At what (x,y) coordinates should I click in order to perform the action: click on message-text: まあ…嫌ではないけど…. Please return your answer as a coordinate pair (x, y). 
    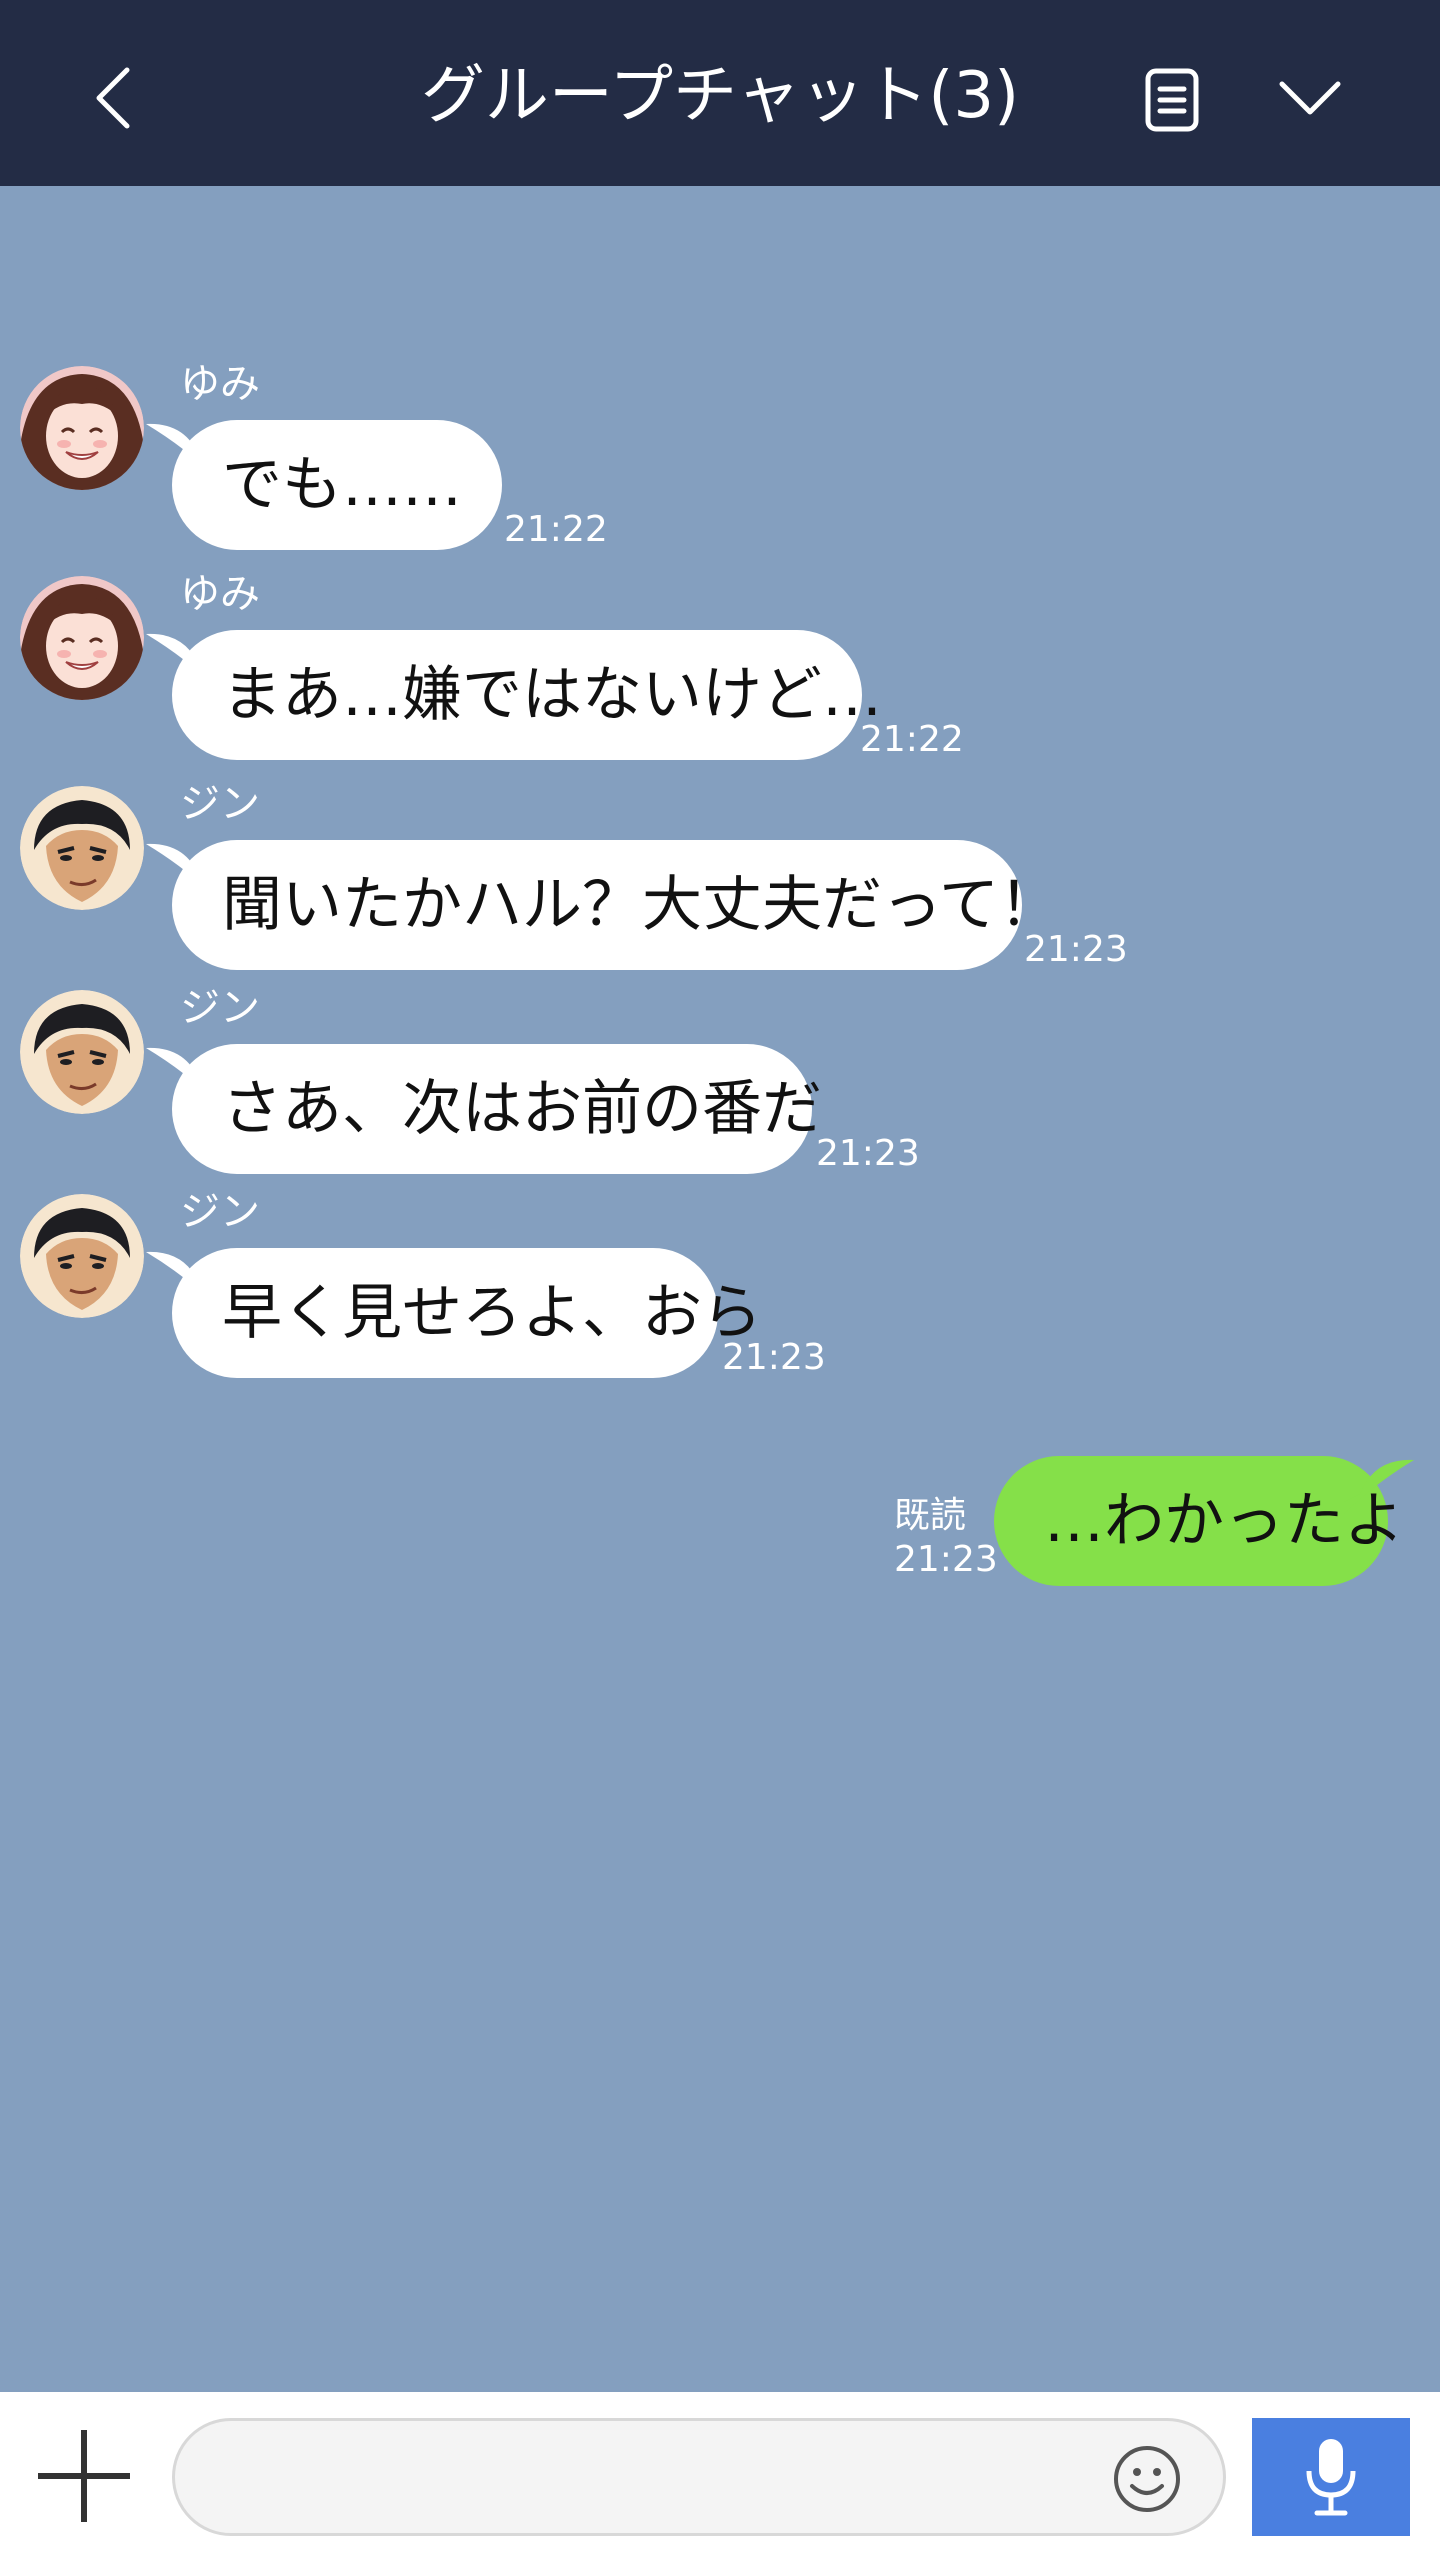
    Looking at the image, I should click on (552, 695).